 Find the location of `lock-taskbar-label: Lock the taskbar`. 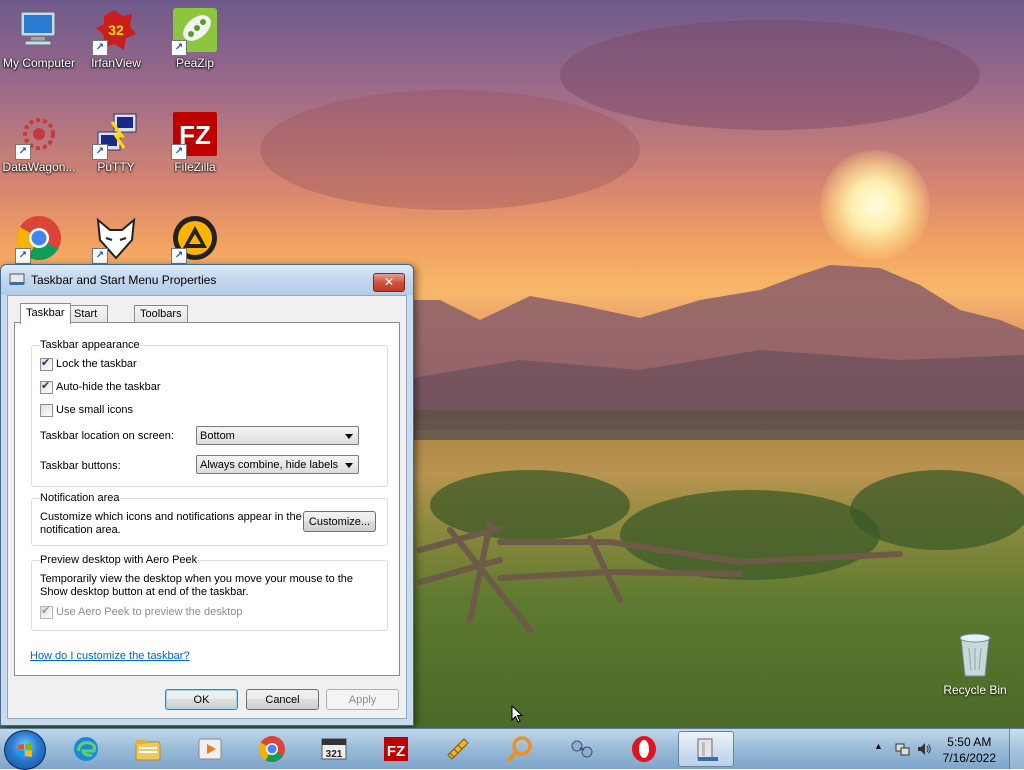

lock-taskbar-label: Lock the taskbar is located at coordinates (96, 364).